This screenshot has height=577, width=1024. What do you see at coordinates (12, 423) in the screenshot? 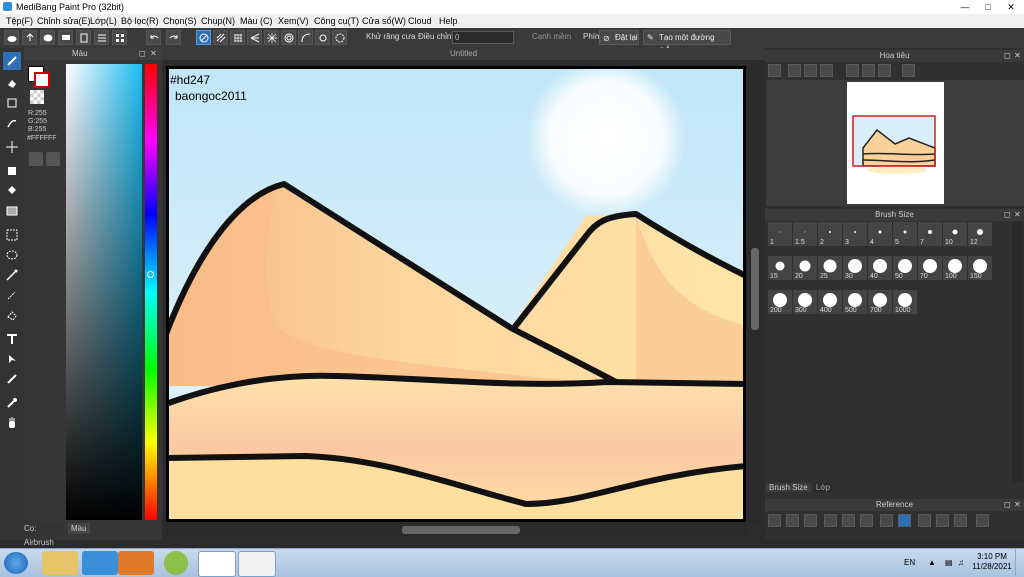
I see `hand-icon` at bounding box center [12, 423].